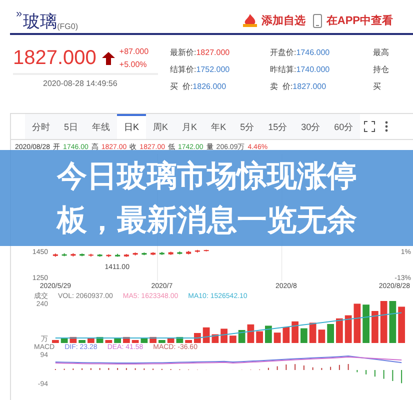 The height and width of the screenshot is (400, 413). Describe the element at coordinates (277, 126) in the screenshot. I see `chart-tab: 15分` at that location.